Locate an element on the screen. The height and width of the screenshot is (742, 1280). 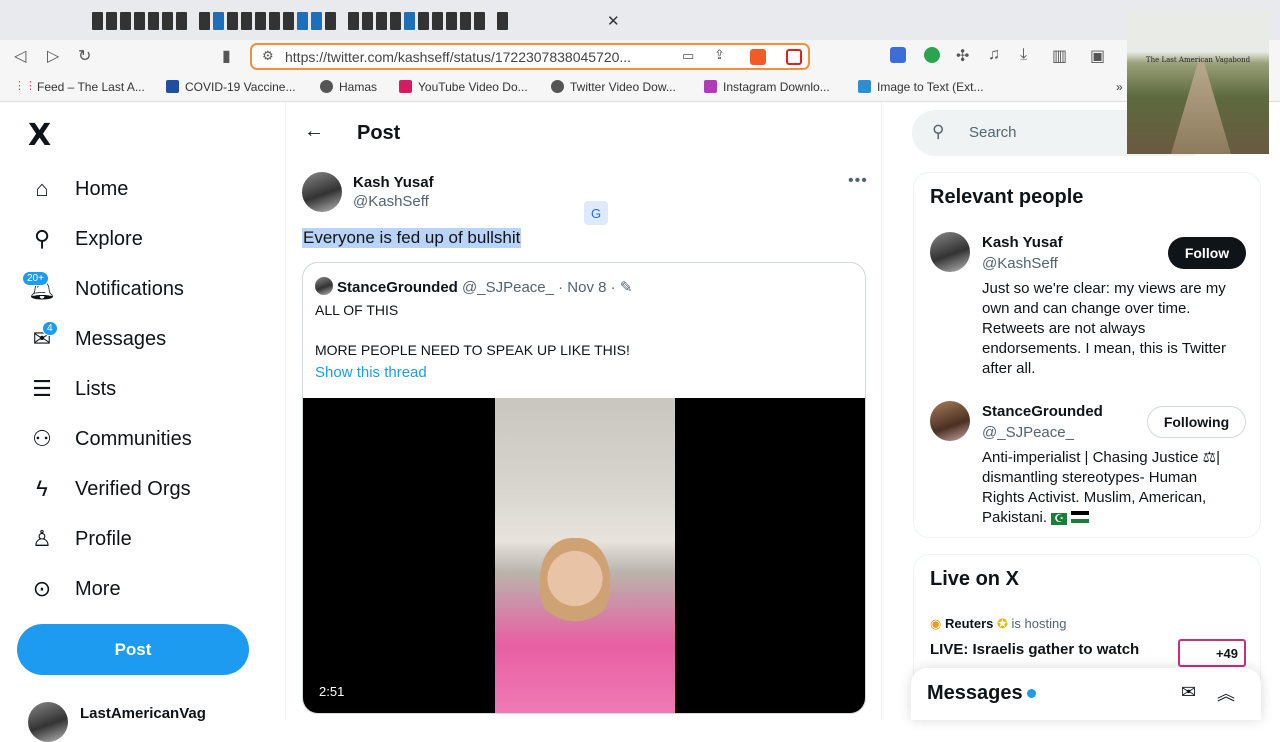
browser-tab-strip: ✕ is located at coordinates (640, 20).